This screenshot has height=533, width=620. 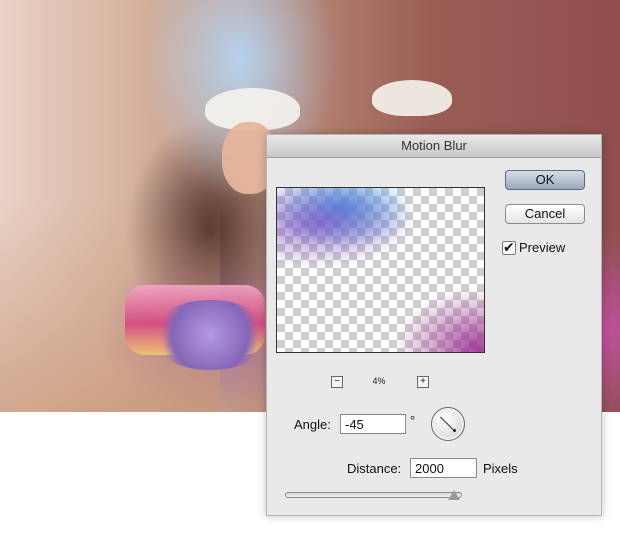 What do you see at coordinates (454, 495) in the screenshot?
I see `distance-slider-thumb` at bounding box center [454, 495].